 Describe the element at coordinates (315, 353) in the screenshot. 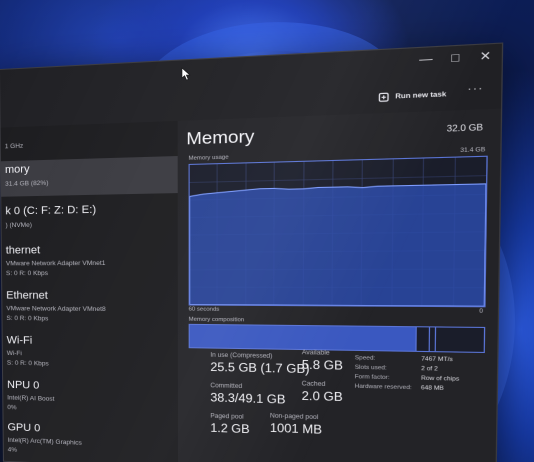

I see `available-label: Available` at that location.